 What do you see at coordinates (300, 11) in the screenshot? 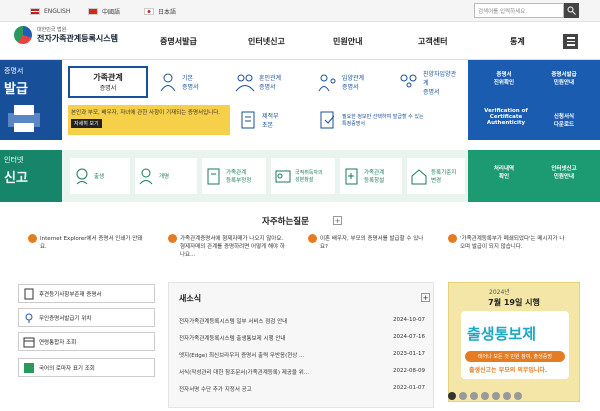
I see `top-utility-bar: ENGLISH 中國語 日本語 검색어를 입력하세요.` at bounding box center [300, 11].